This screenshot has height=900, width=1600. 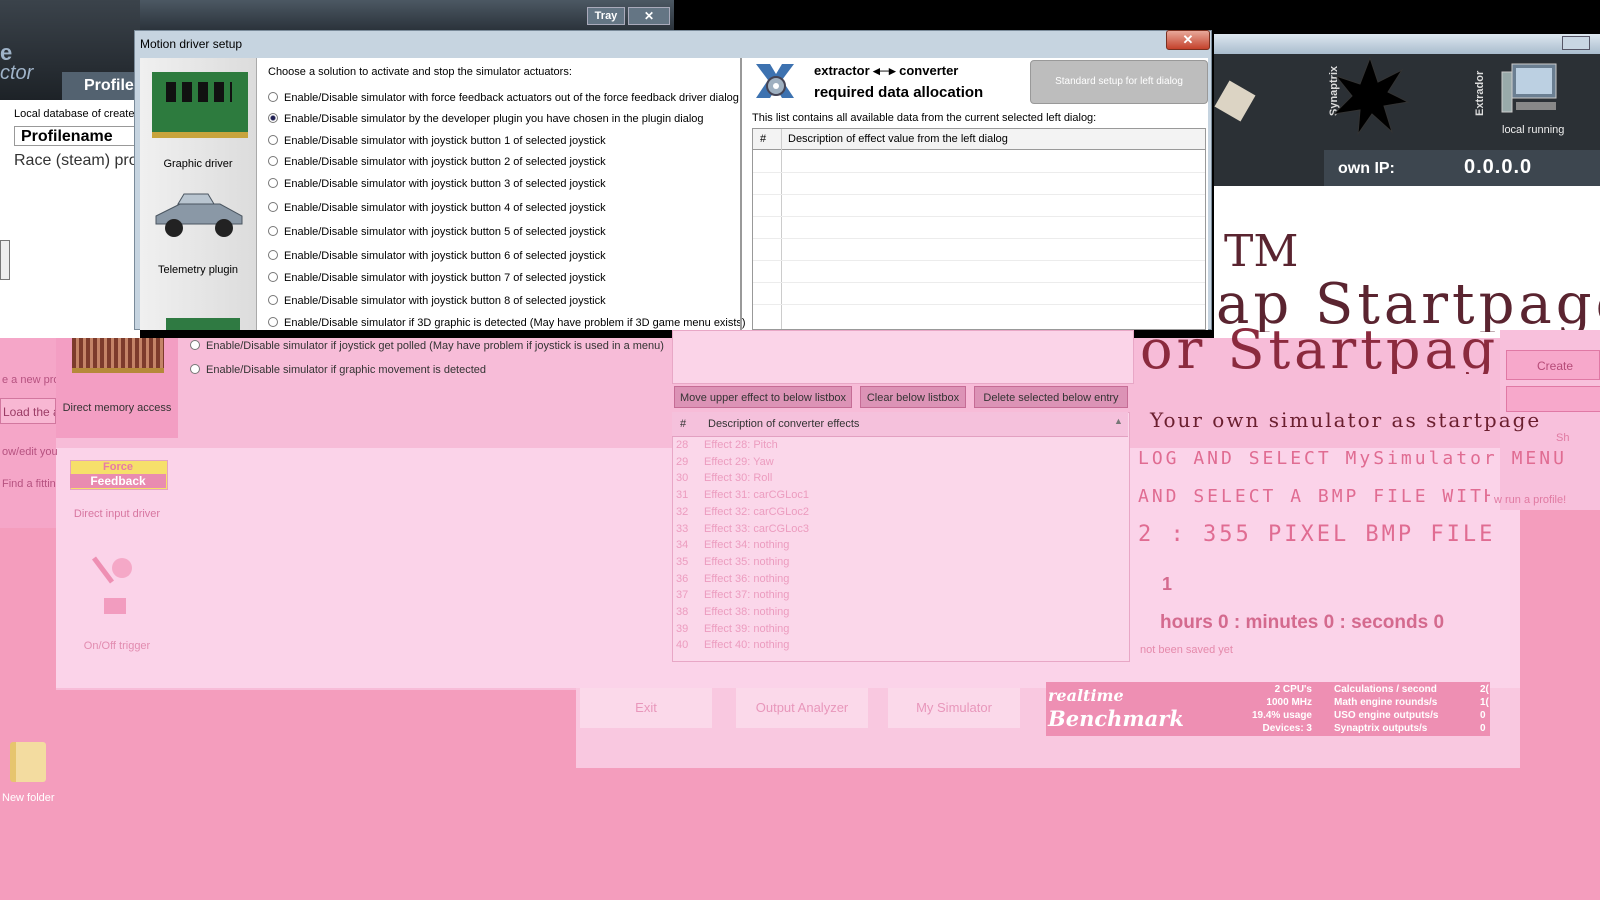 What do you see at coordinates (893, 464) in the screenshot?
I see `converter-effect-row: 29 Effect 29: Yaw` at bounding box center [893, 464].